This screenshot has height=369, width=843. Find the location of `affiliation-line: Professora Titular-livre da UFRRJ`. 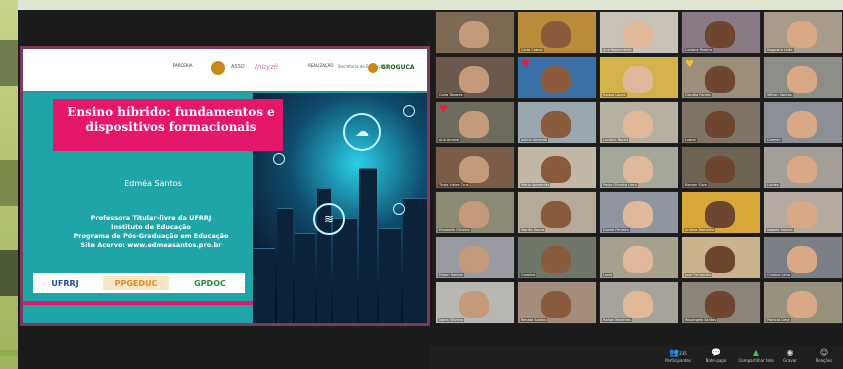

affiliation-line: Professora Titular-livre da UFRRJ is located at coordinates (151, 218).